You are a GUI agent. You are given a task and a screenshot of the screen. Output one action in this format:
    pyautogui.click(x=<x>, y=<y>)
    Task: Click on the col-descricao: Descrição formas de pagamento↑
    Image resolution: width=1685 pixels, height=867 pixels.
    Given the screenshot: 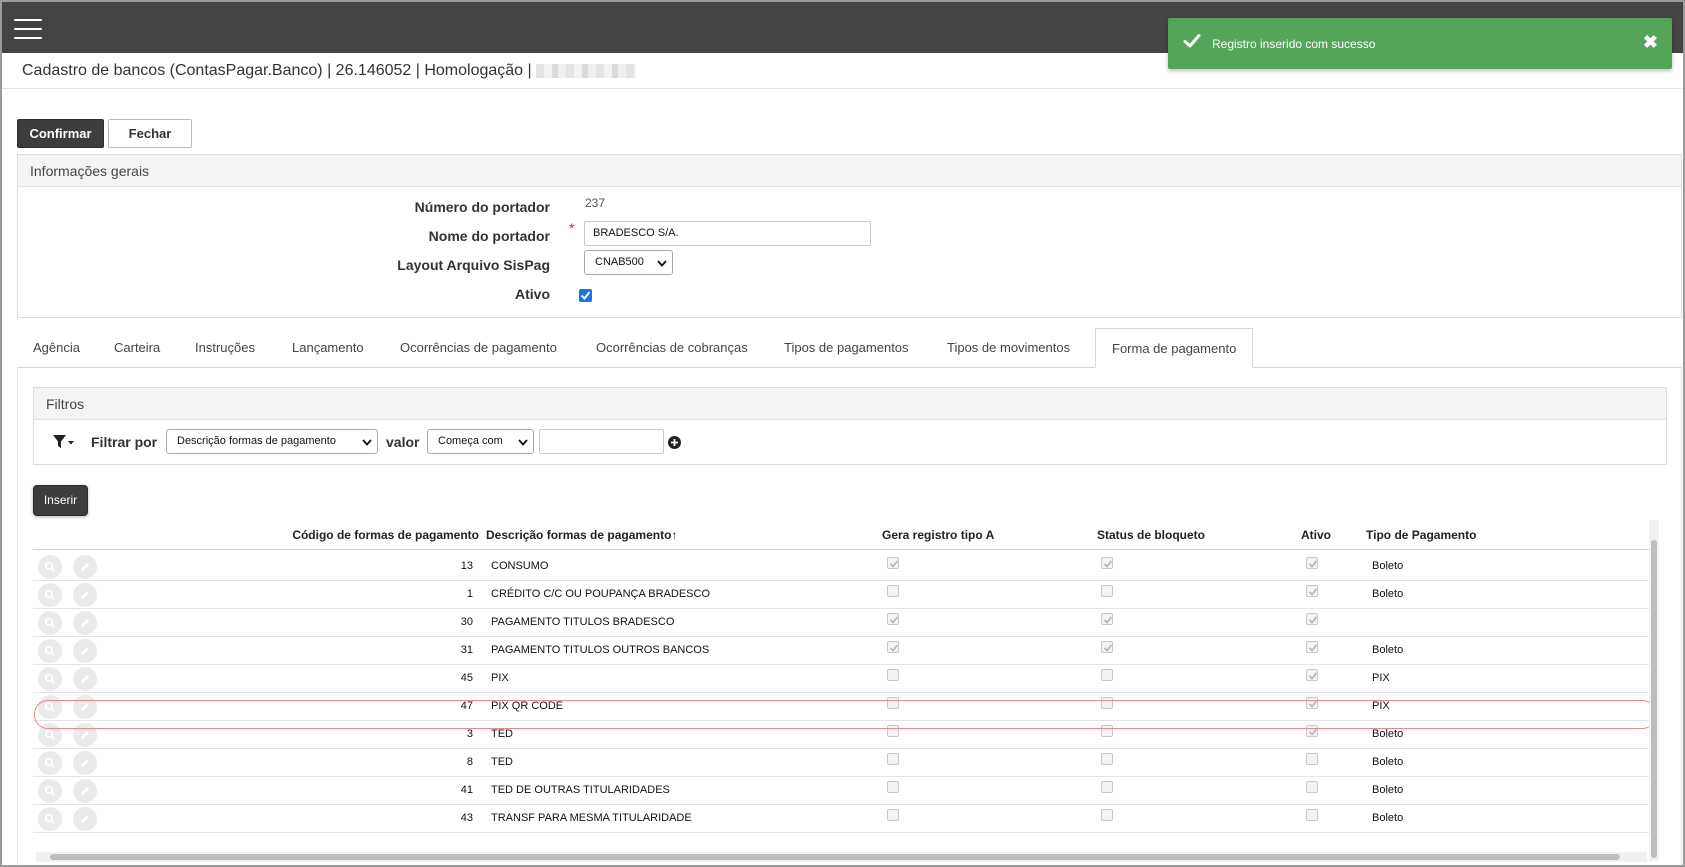 What is the action you would take?
    pyautogui.click(x=581, y=535)
    